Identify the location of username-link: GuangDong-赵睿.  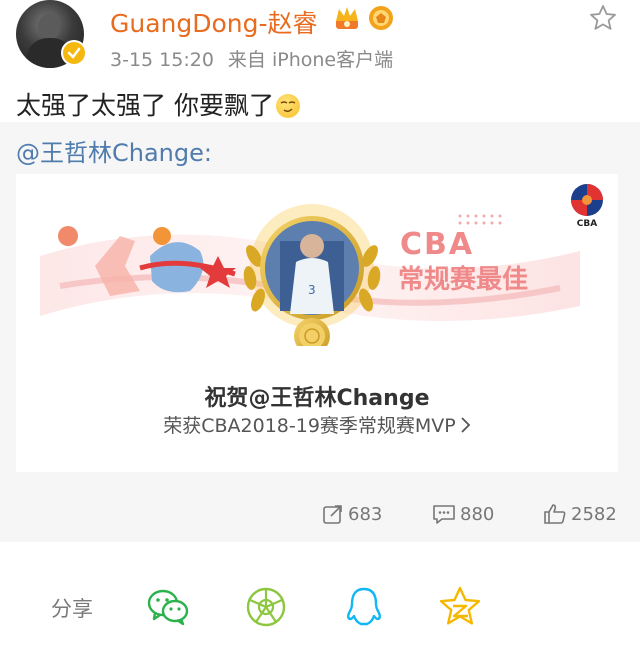
(214, 22).